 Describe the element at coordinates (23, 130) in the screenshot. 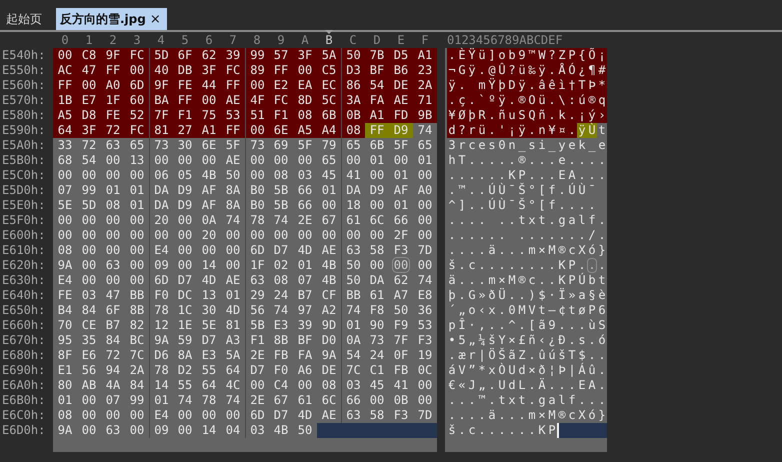

I see `row-offset: E590h:` at that location.